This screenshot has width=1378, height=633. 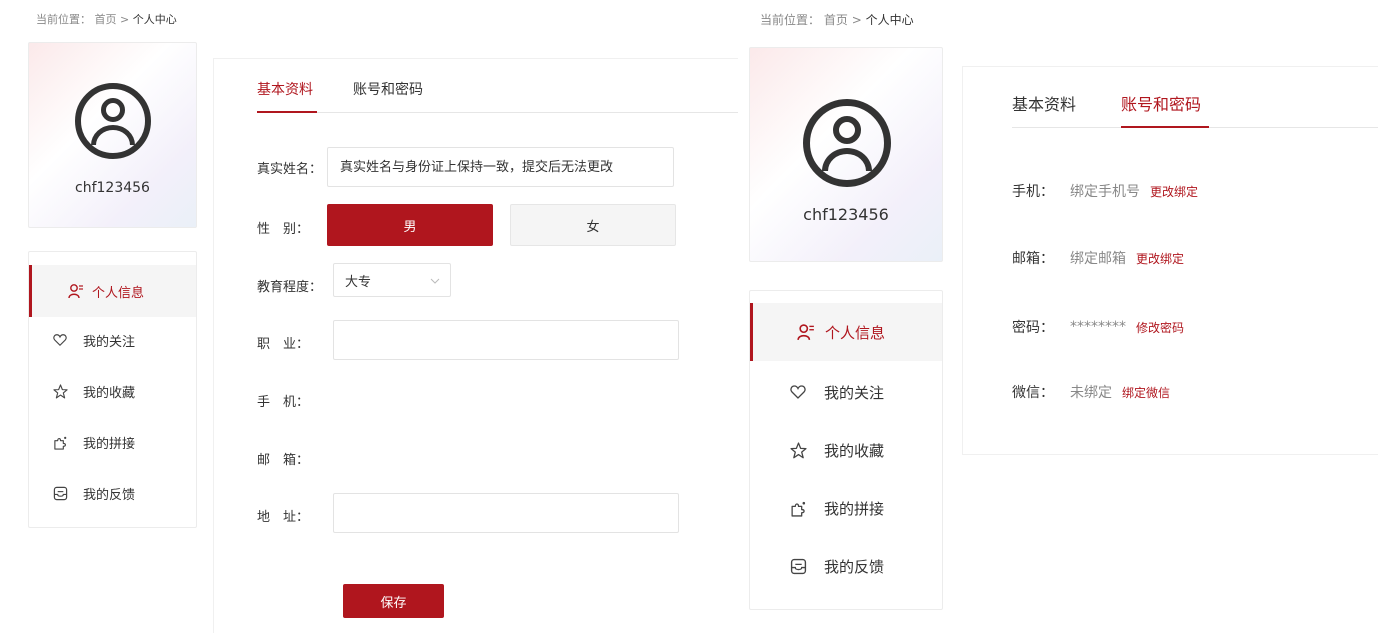 I want to click on account-row-email: 邮箱： 绑定邮箱 更改绑定, so click(x=1098, y=258).